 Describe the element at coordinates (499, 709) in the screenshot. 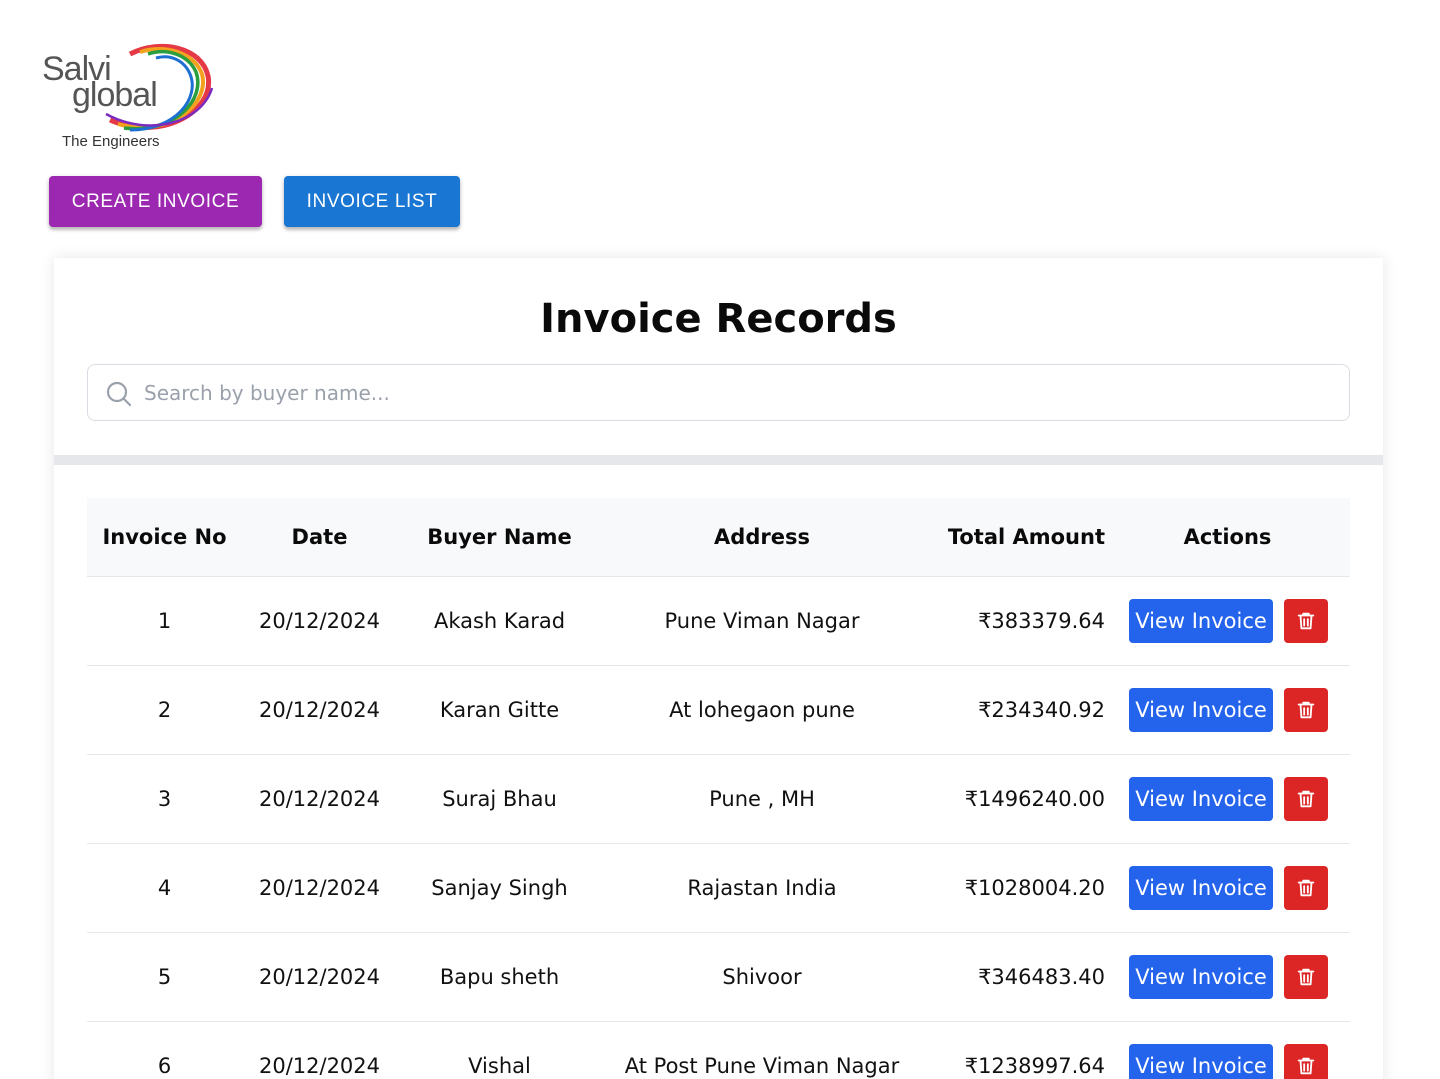

I see `cell-buyer-name: Karan Gitte` at that location.